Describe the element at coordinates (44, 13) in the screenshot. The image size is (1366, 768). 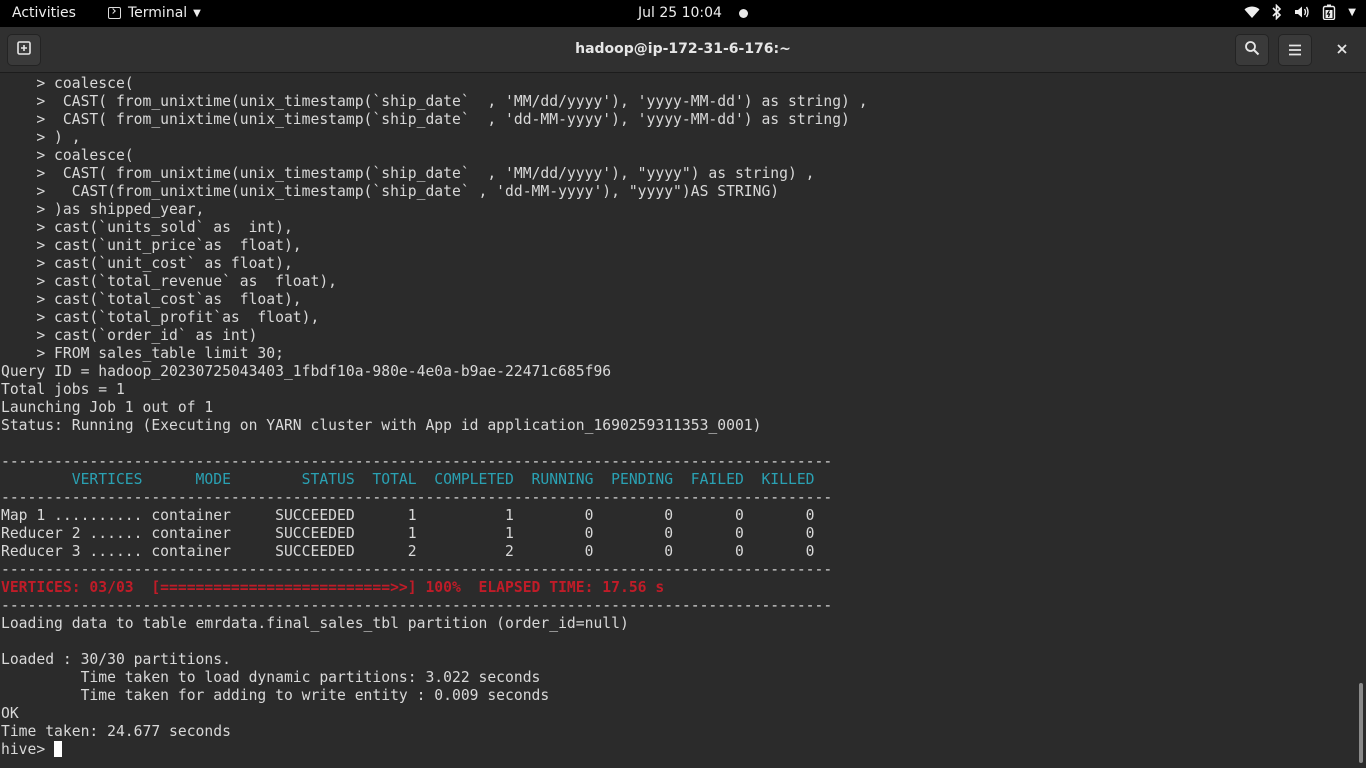
I see `activities-button: Activities` at that location.